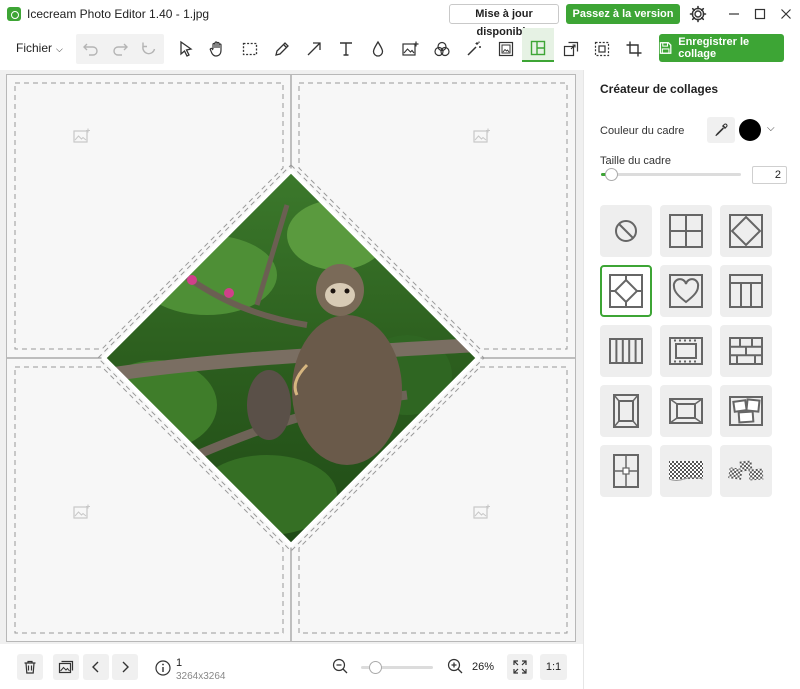 The image size is (800, 689). I want to click on zoom-level: 26%, so click(483, 667).